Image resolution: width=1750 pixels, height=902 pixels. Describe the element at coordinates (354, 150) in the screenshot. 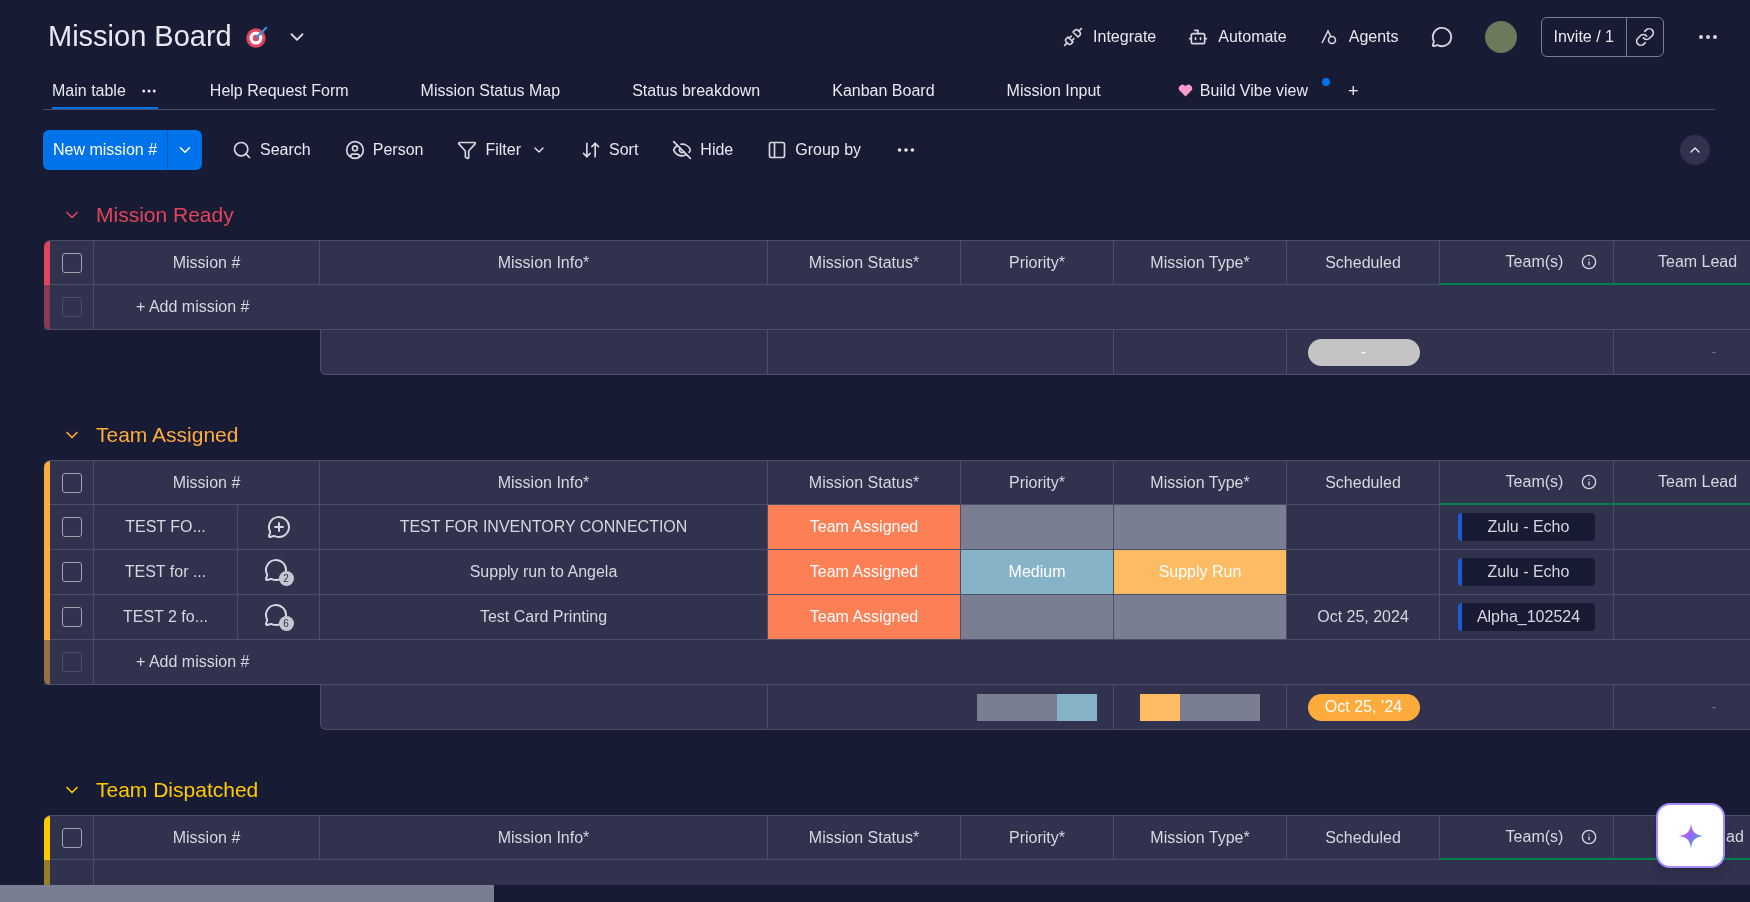

I see `person-icon` at that location.